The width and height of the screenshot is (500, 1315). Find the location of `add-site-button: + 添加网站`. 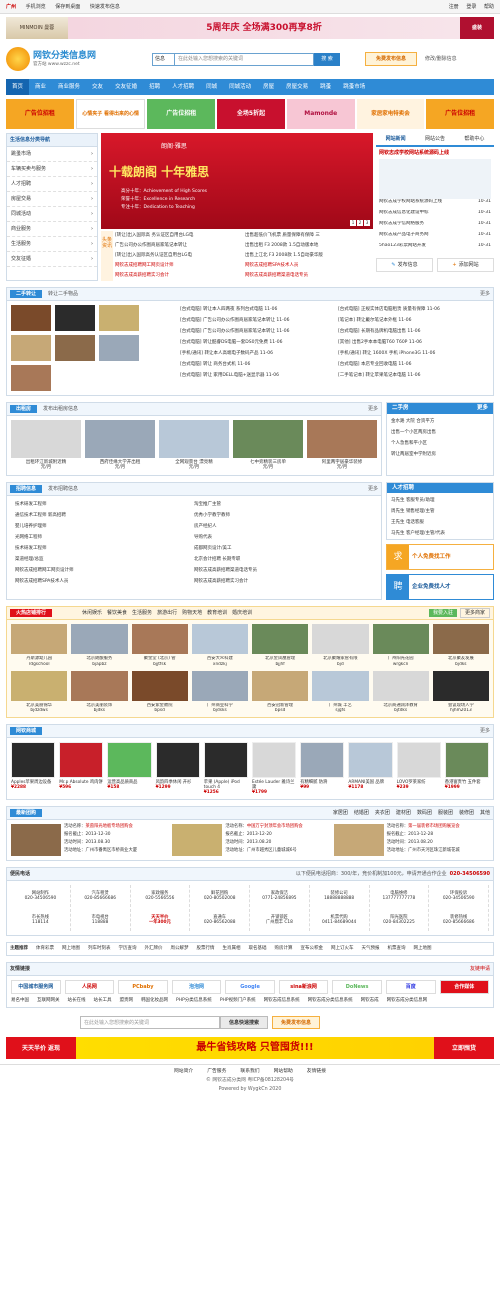

add-site-button: + 添加网站 is located at coordinates (465, 265).